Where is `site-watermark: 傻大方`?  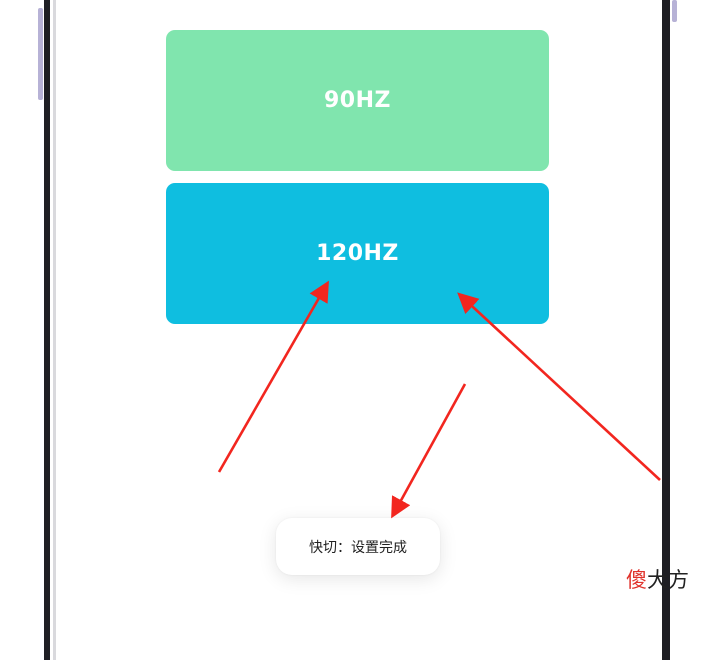 site-watermark: 傻大方 is located at coordinates (657, 579).